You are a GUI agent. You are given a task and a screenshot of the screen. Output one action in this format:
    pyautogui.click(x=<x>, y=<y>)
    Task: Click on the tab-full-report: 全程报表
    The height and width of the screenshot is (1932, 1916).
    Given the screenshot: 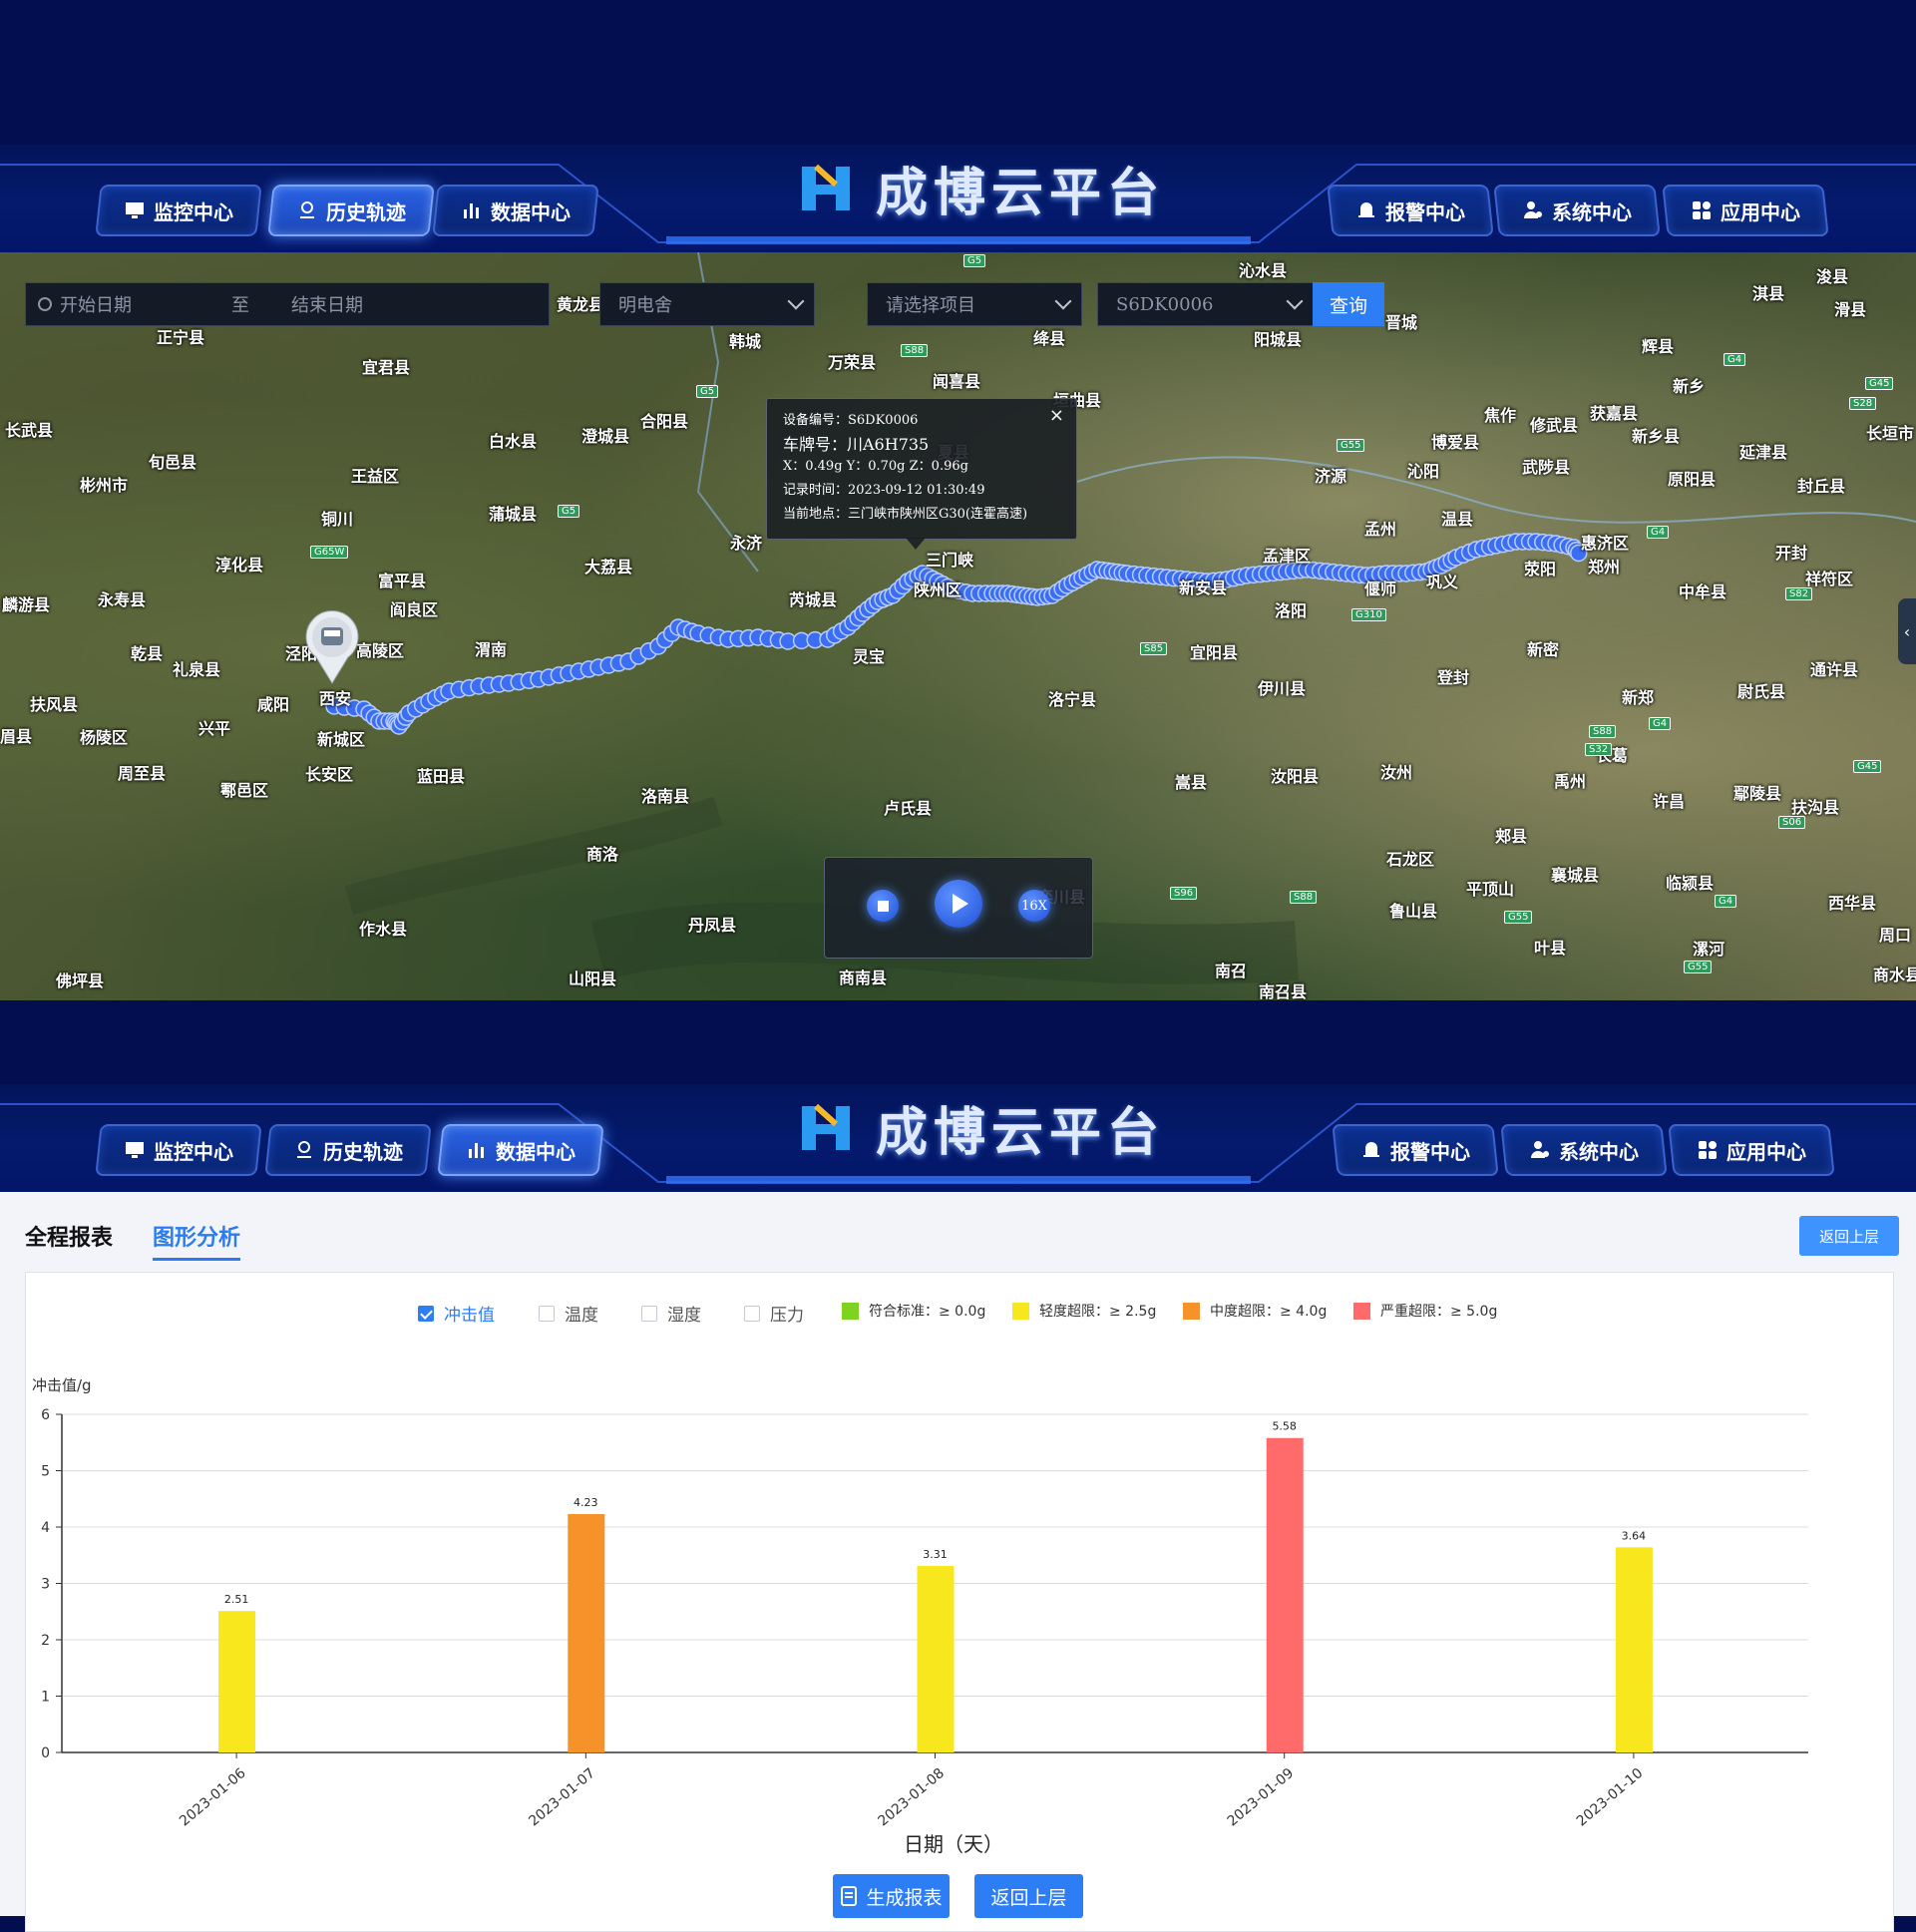 What is the action you would take?
    pyautogui.click(x=69, y=1236)
    